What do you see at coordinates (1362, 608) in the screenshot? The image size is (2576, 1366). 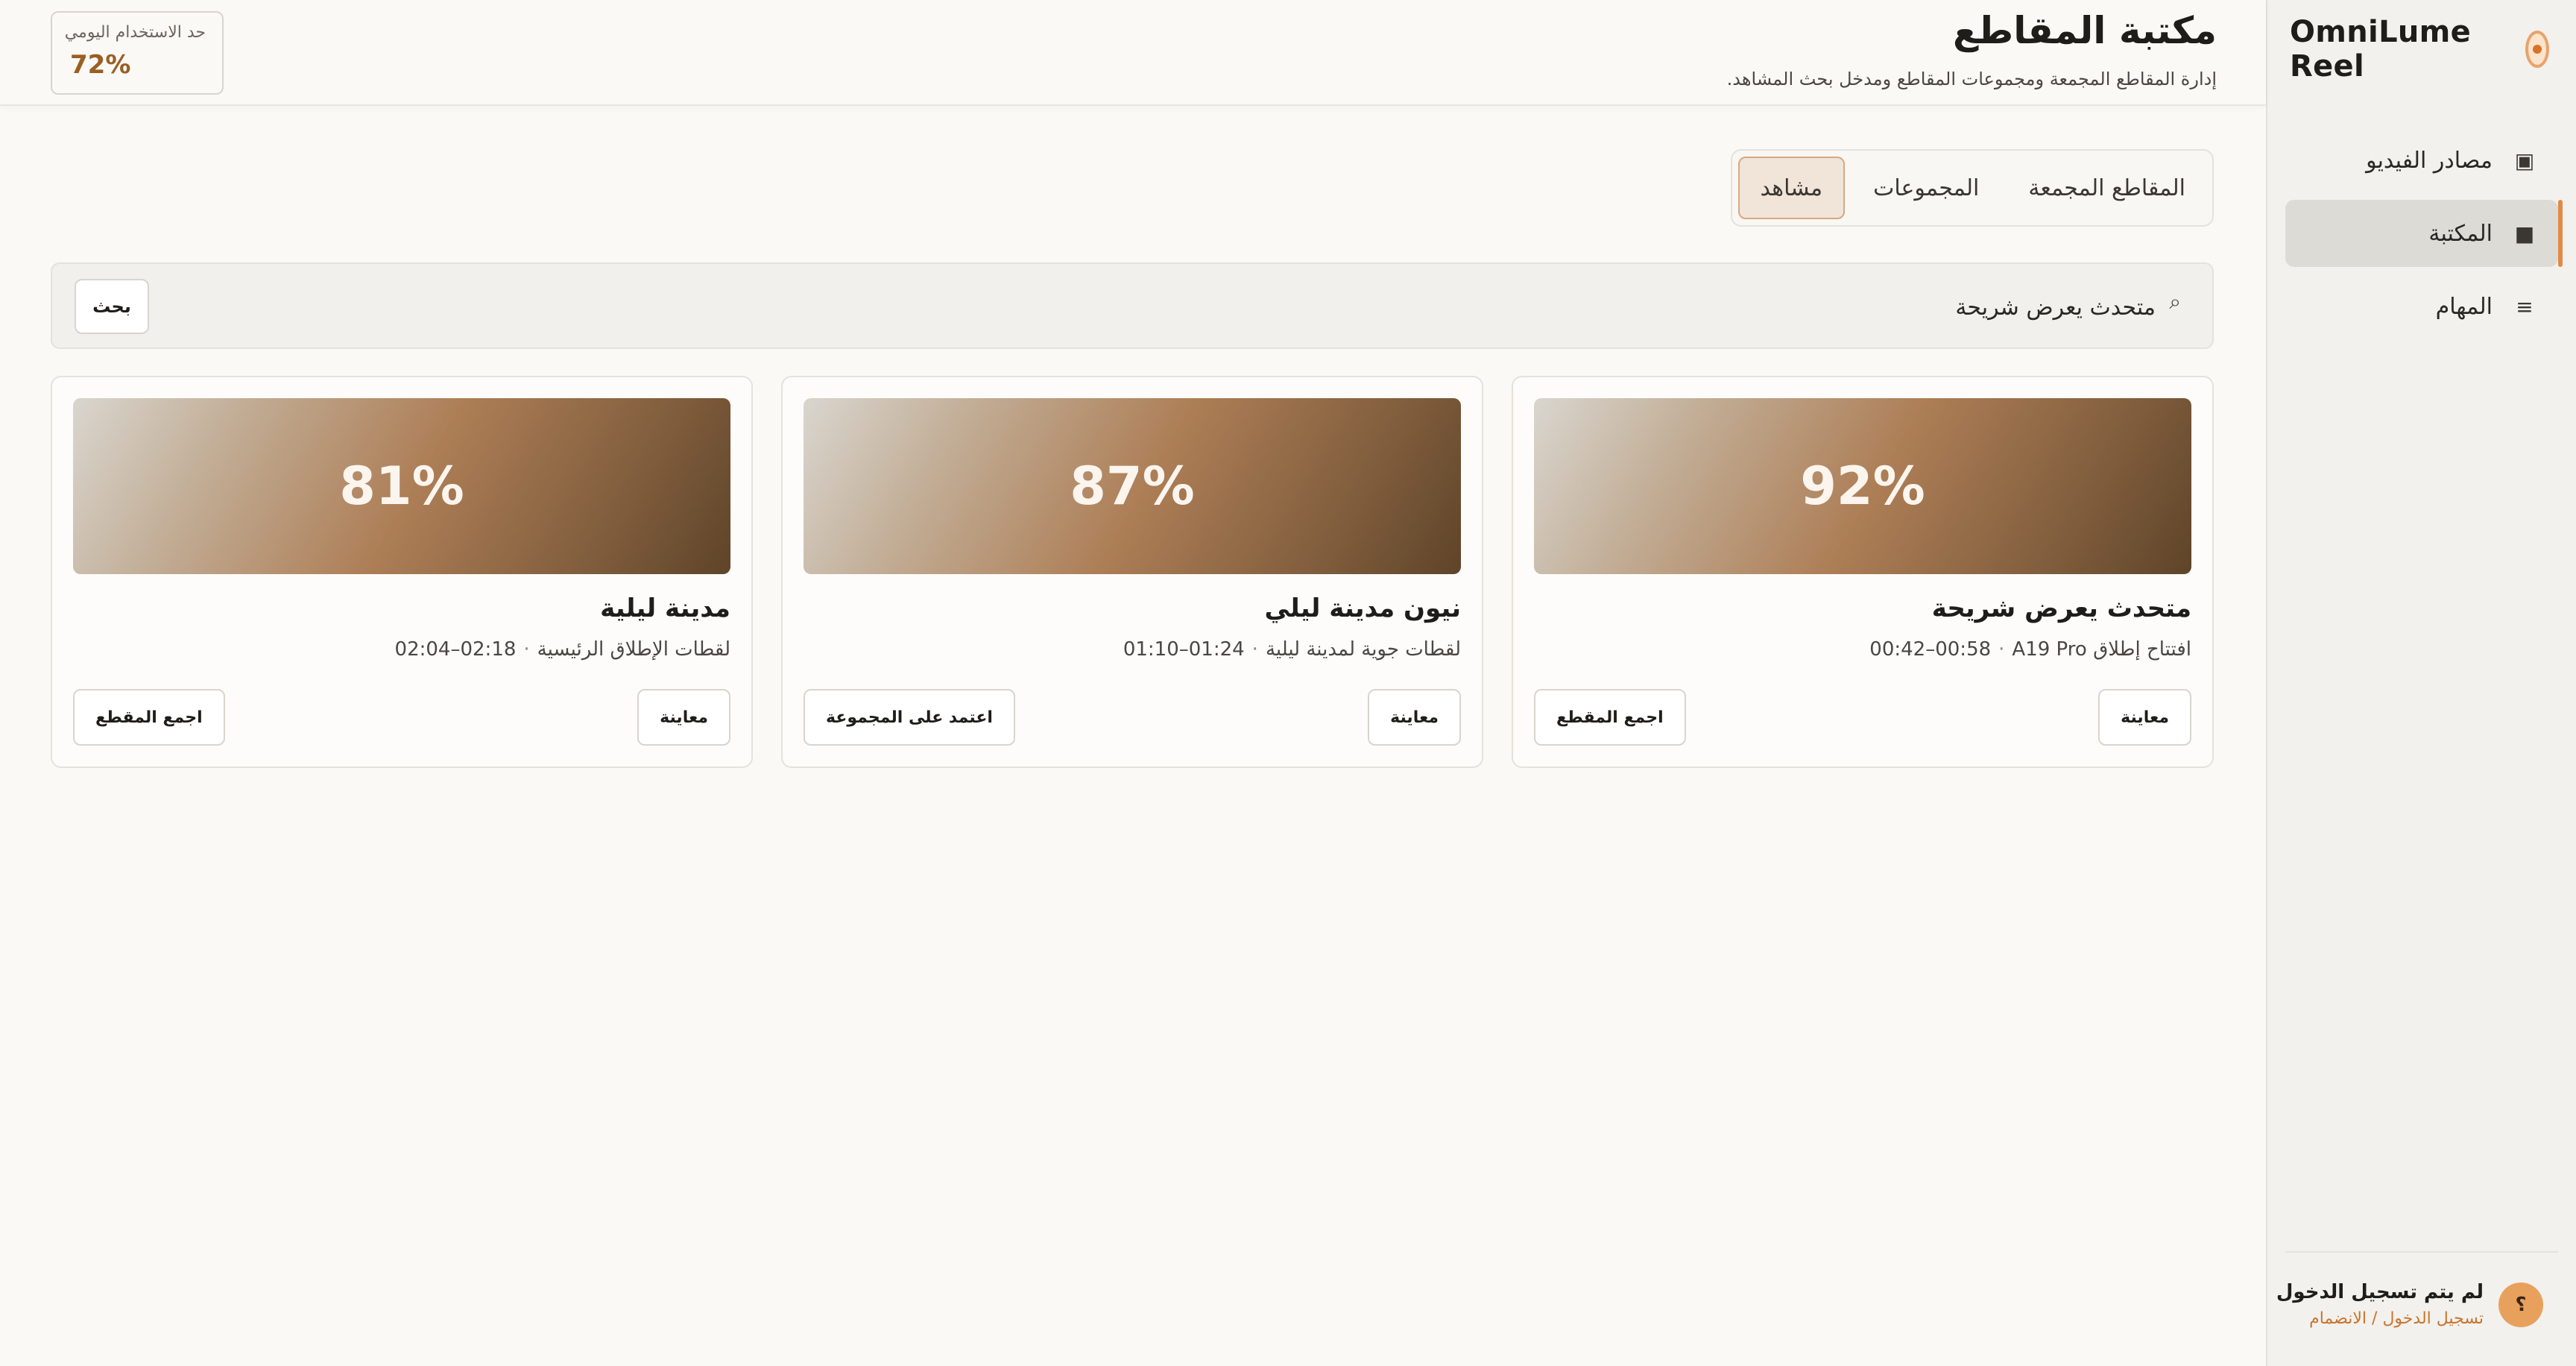 I see `scene-title: نيون مدينة ليلي` at bounding box center [1362, 608].